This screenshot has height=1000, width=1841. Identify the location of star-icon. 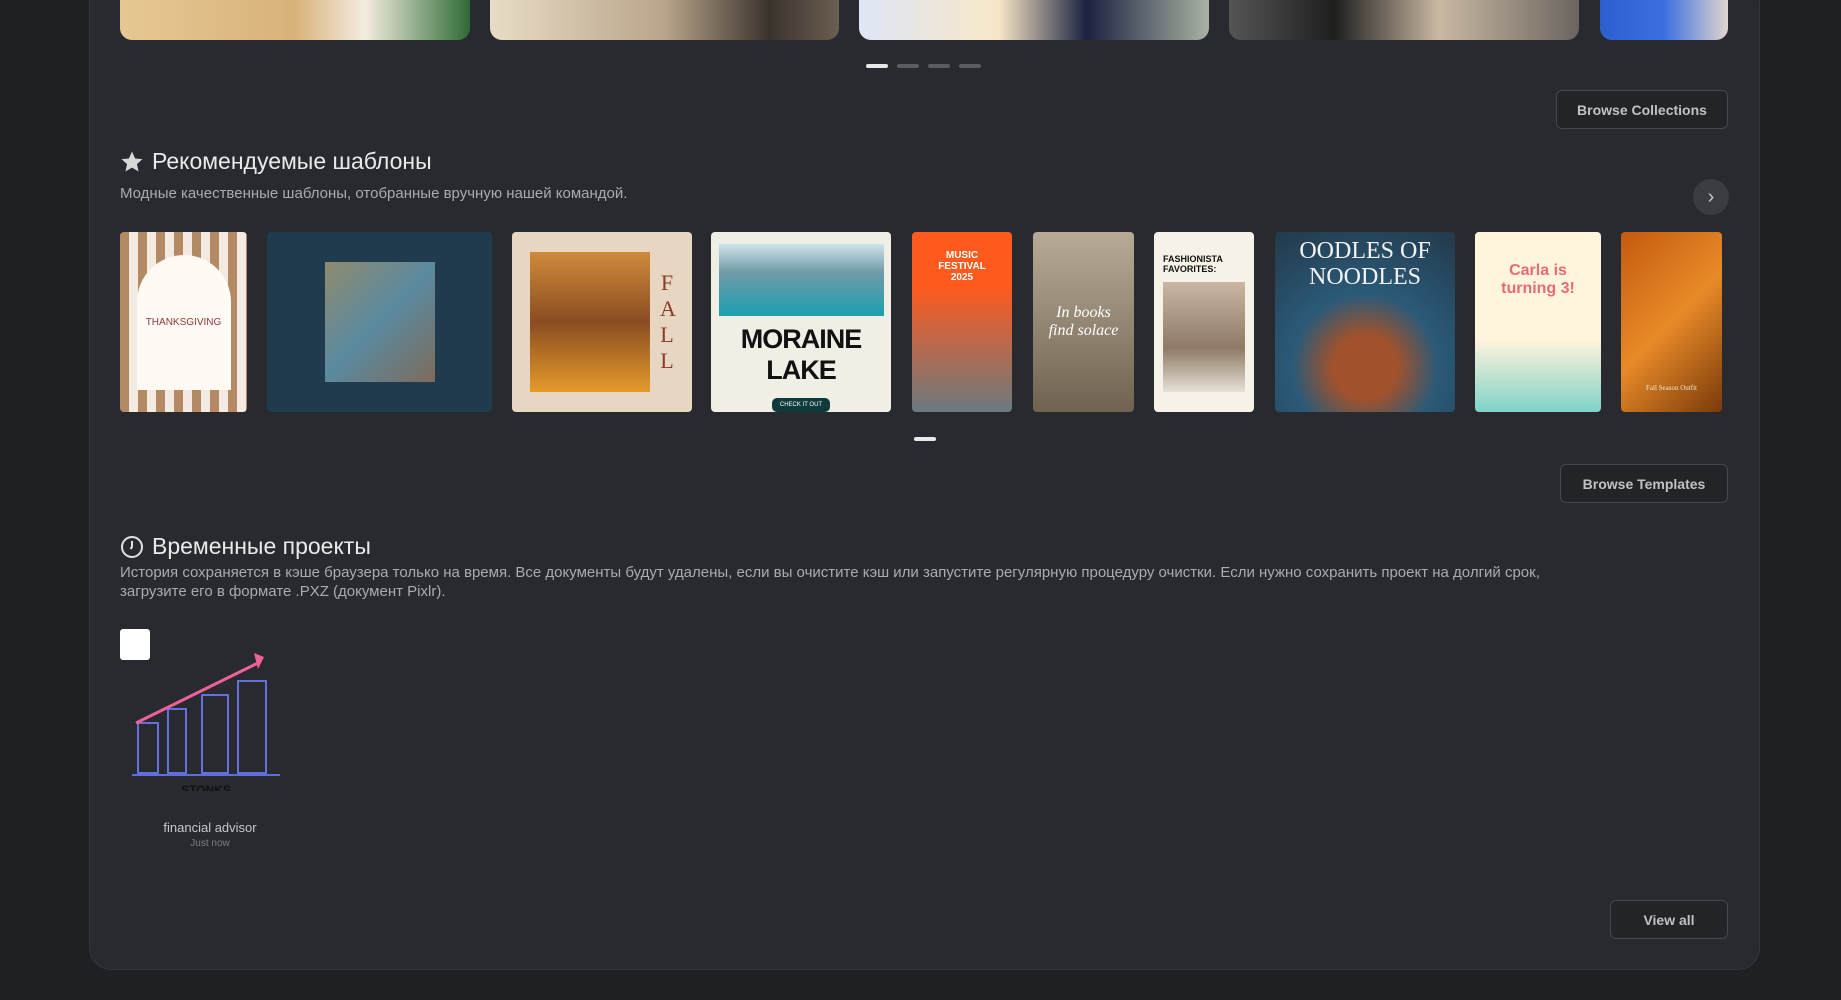
(132, 161).